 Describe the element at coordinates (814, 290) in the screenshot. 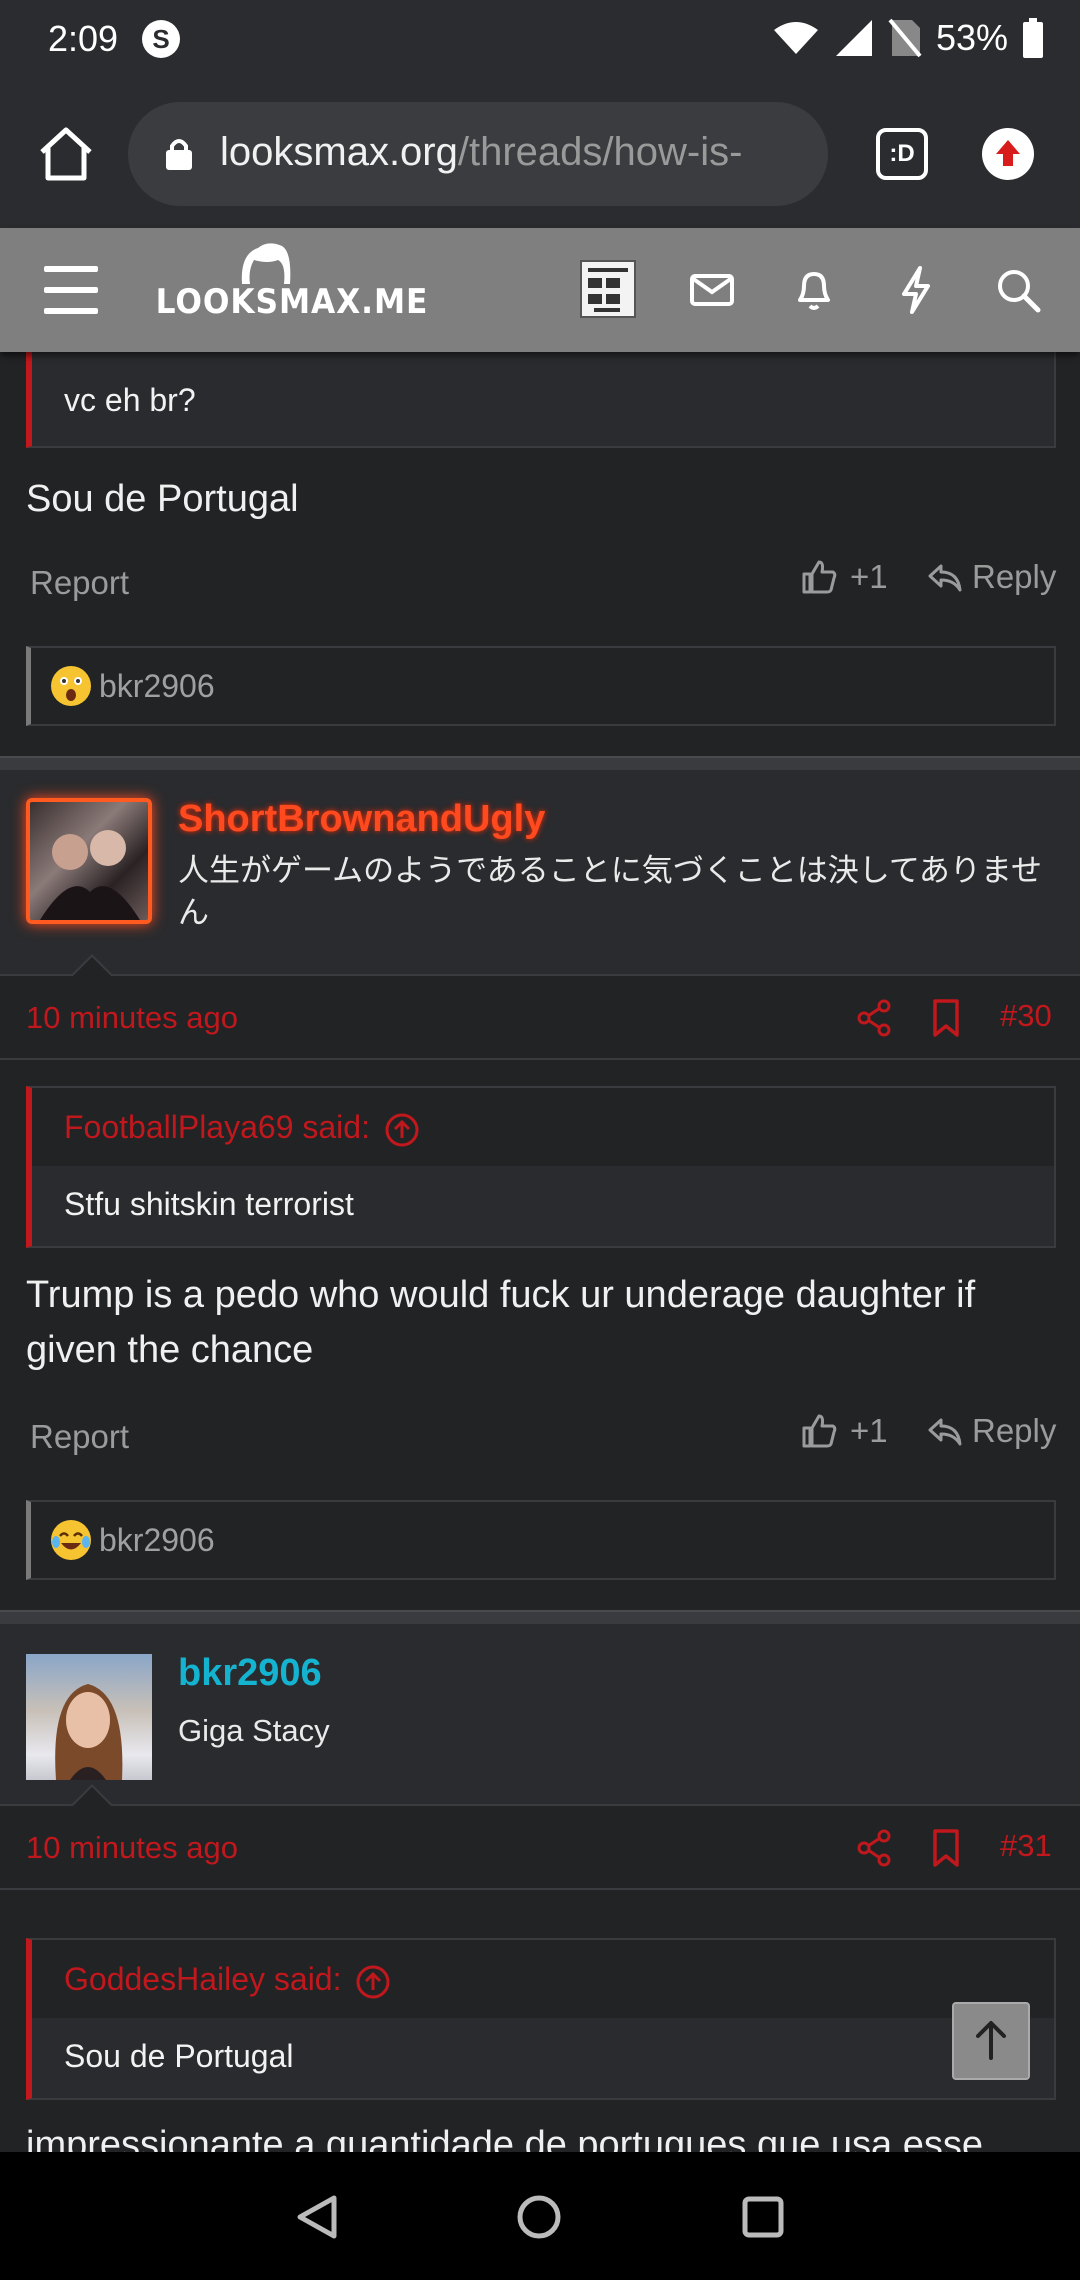

I see `bell-icon` at that location.